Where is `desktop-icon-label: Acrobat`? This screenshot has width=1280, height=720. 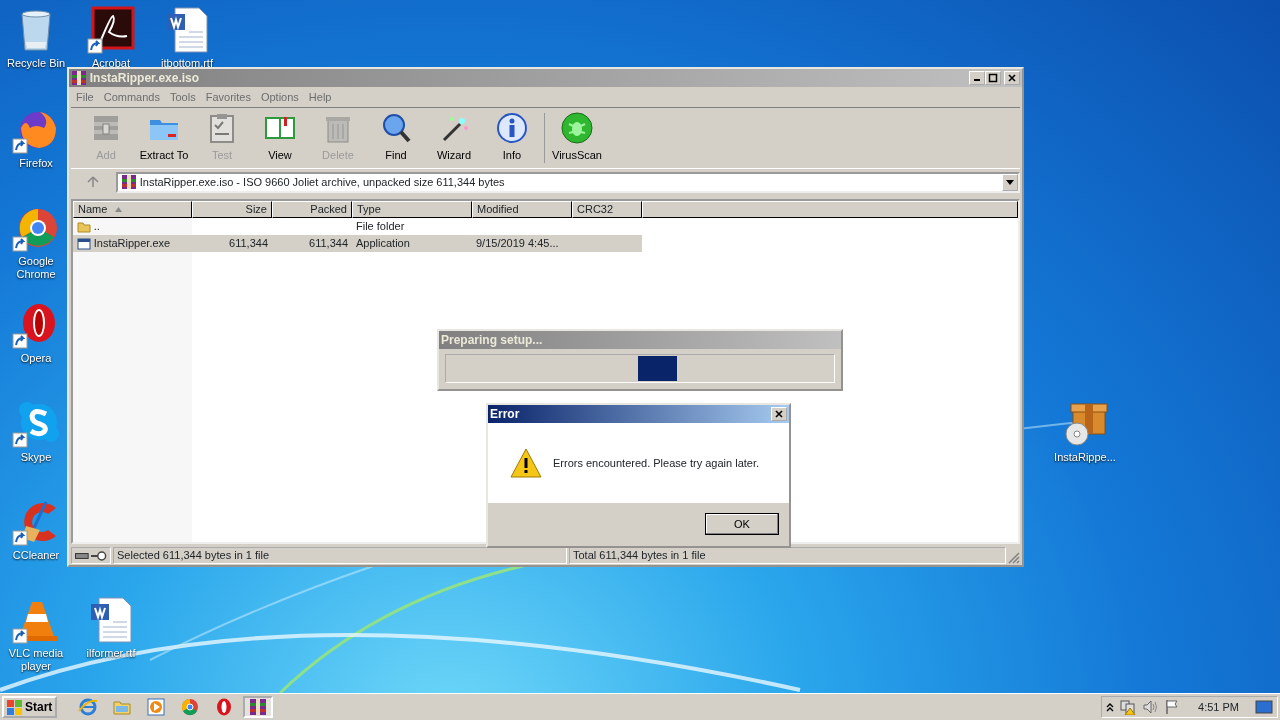
desktop-icon-label: Acrobat is located at coordinates (111, 63).